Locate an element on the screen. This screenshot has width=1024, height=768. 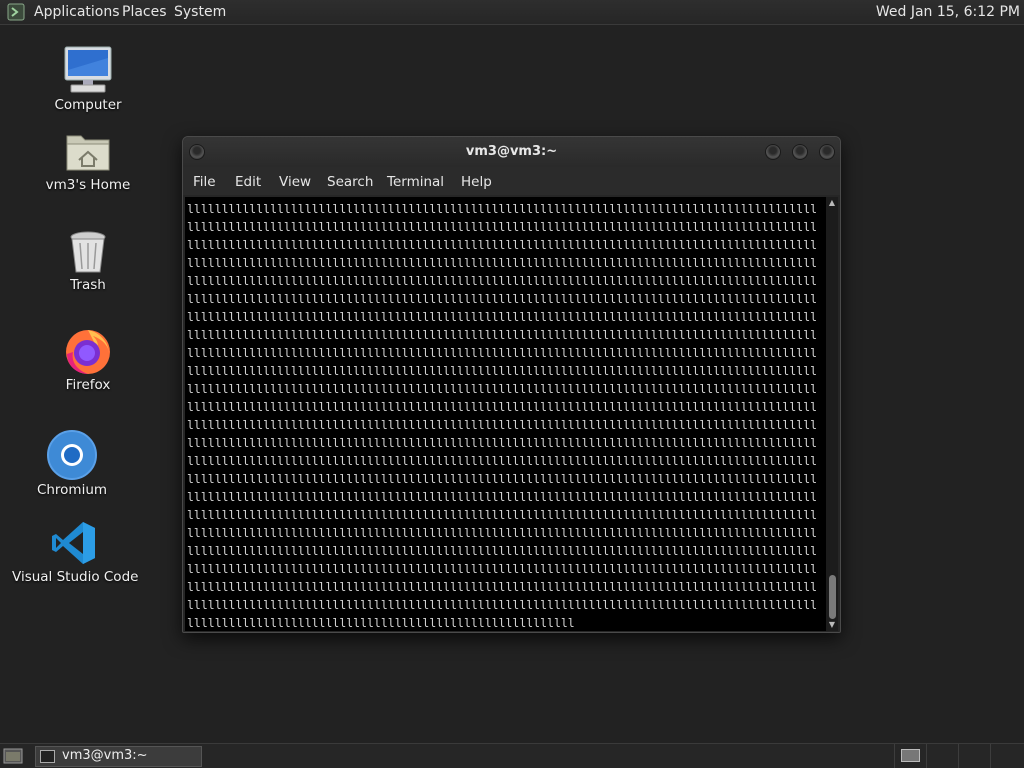
workspace-switcher is located at coordinates (959, 756).